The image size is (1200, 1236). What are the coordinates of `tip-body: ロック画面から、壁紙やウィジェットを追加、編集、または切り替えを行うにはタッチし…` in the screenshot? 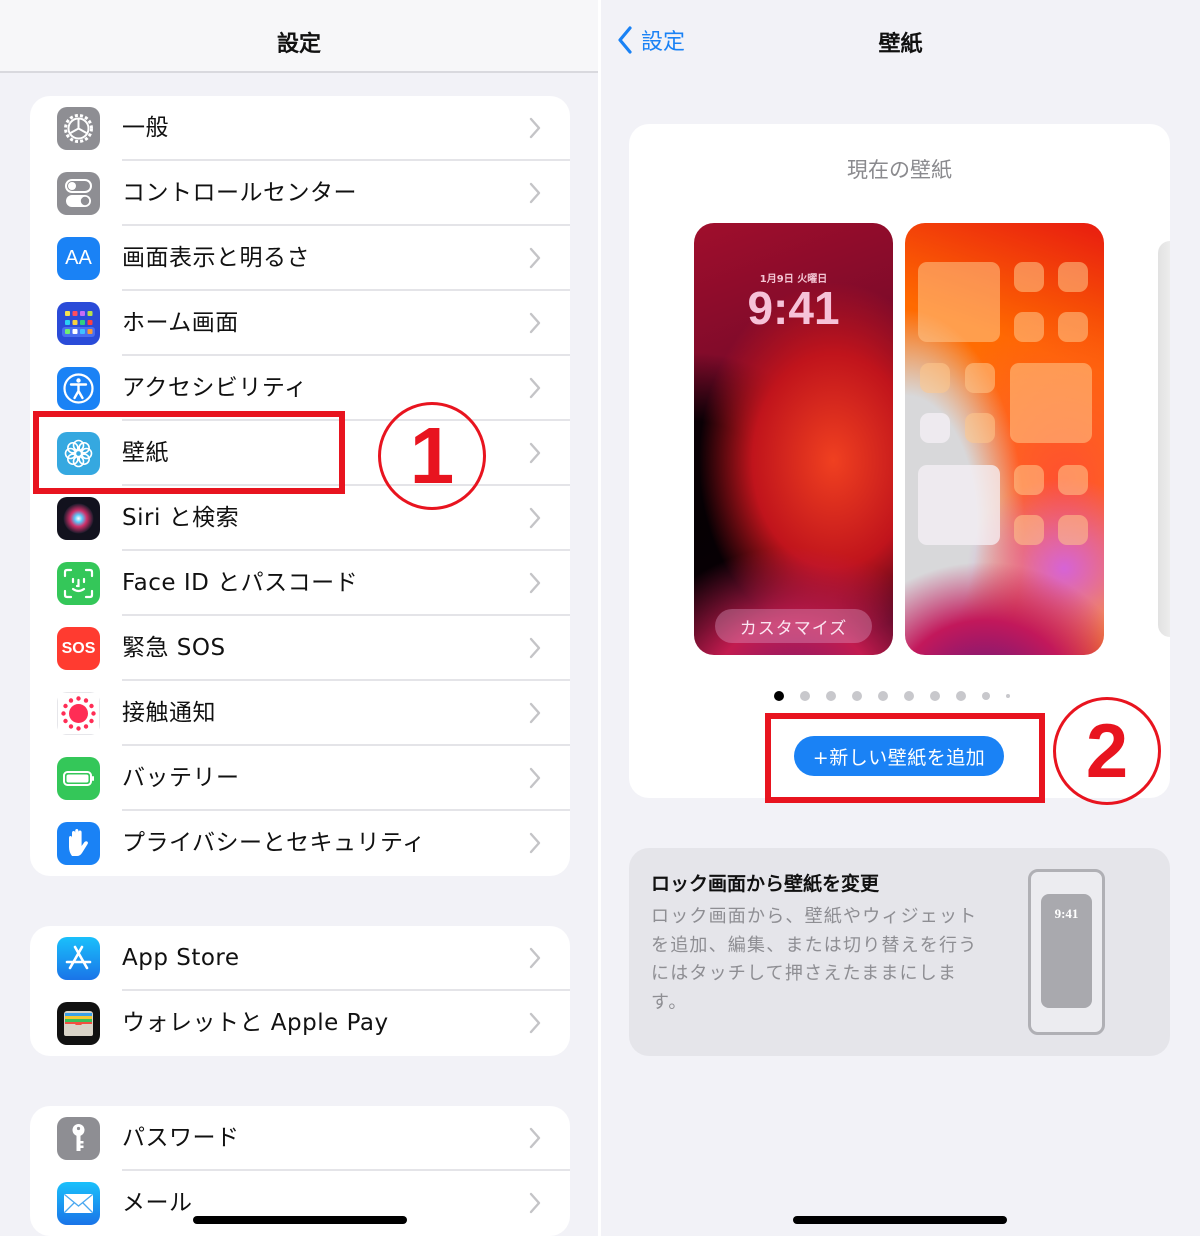 It's located at (814, 959).